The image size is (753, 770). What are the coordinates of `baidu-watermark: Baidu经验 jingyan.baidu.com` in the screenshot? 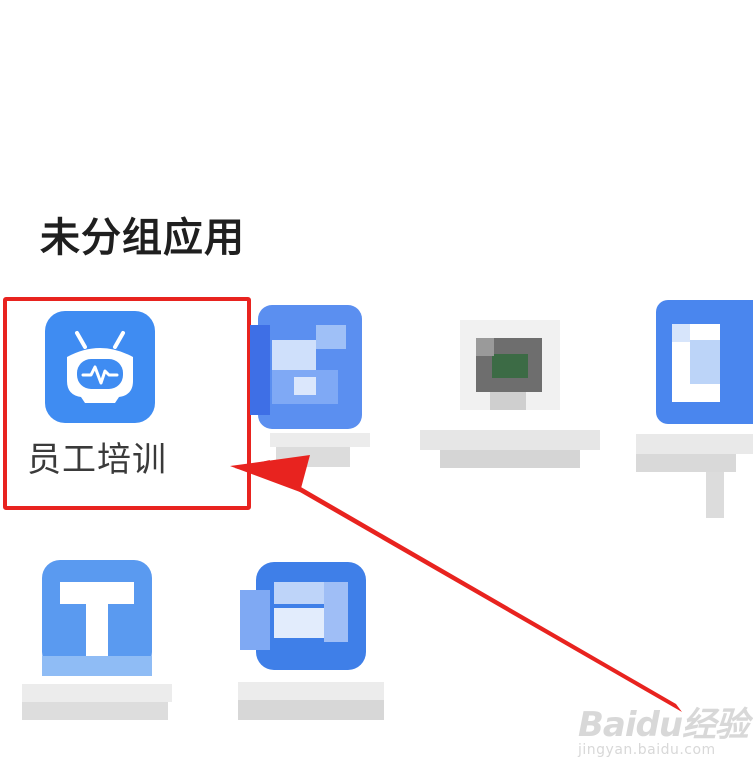 It's located at (663, 727).